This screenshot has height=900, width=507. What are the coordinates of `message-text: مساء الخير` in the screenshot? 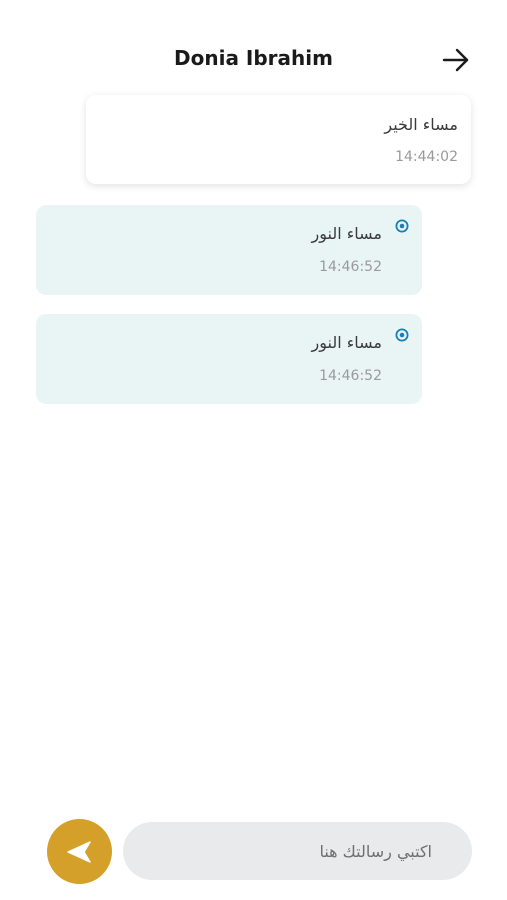 It's located at (421, 124).